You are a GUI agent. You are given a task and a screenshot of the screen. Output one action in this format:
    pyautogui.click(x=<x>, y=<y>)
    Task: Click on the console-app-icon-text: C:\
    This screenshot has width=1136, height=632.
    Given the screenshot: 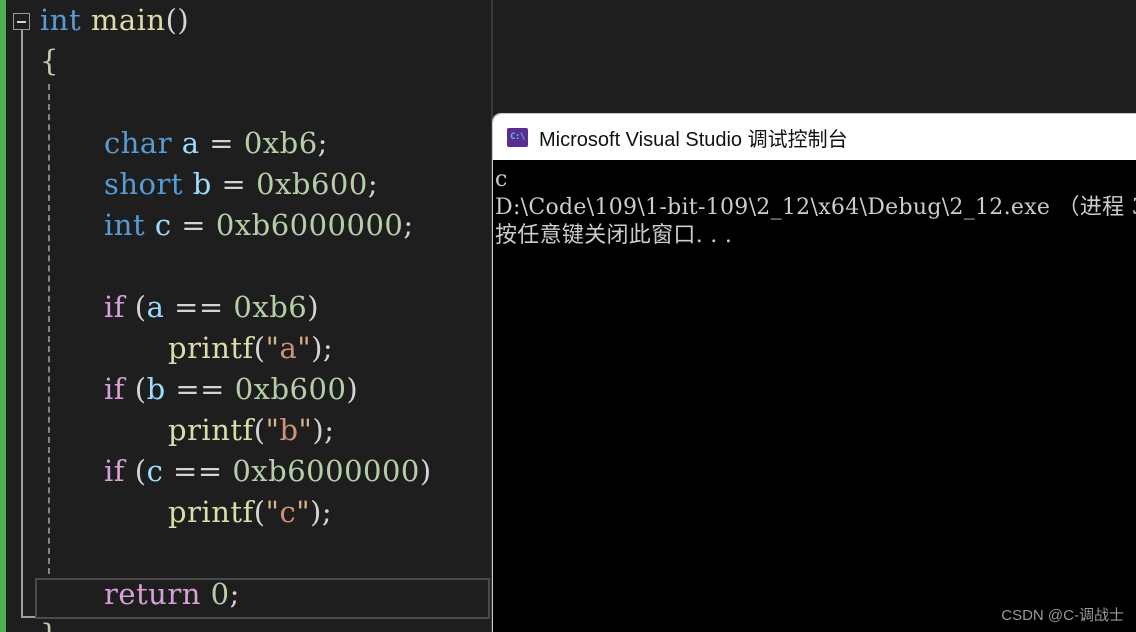 What is the action you would take?
    pyautogui.click(x=517, y=136)
    